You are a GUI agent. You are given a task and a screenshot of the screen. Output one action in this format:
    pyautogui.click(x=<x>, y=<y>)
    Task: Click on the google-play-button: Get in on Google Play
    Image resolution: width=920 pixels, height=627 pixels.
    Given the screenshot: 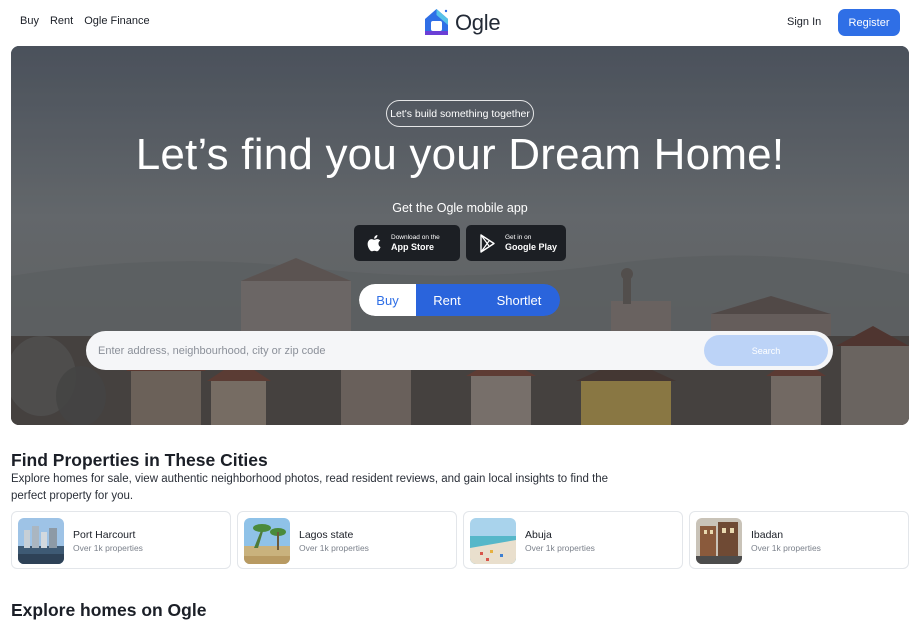 What is the action you would take?
    pyautogui.click(x=516, y=243)
    